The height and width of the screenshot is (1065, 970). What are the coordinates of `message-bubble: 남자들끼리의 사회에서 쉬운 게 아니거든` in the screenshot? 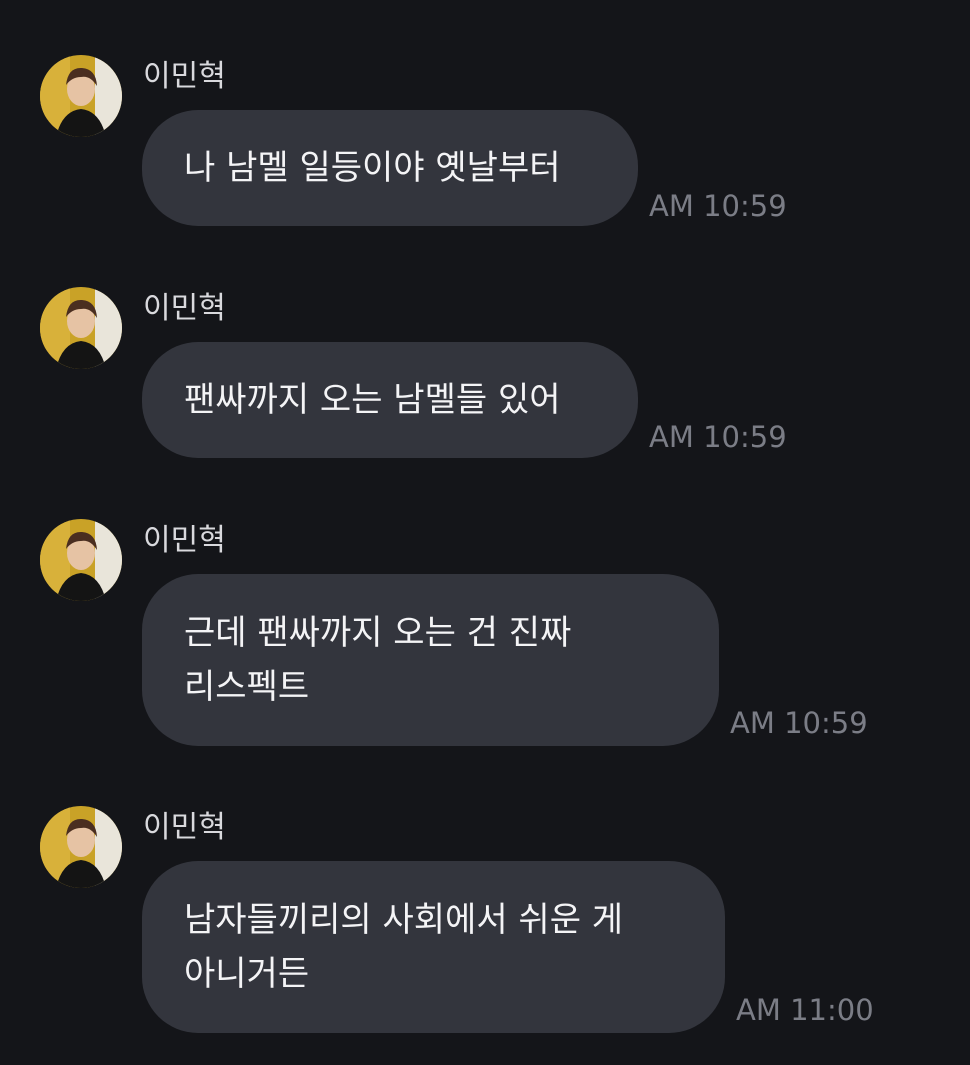 It's located at (433, 947).